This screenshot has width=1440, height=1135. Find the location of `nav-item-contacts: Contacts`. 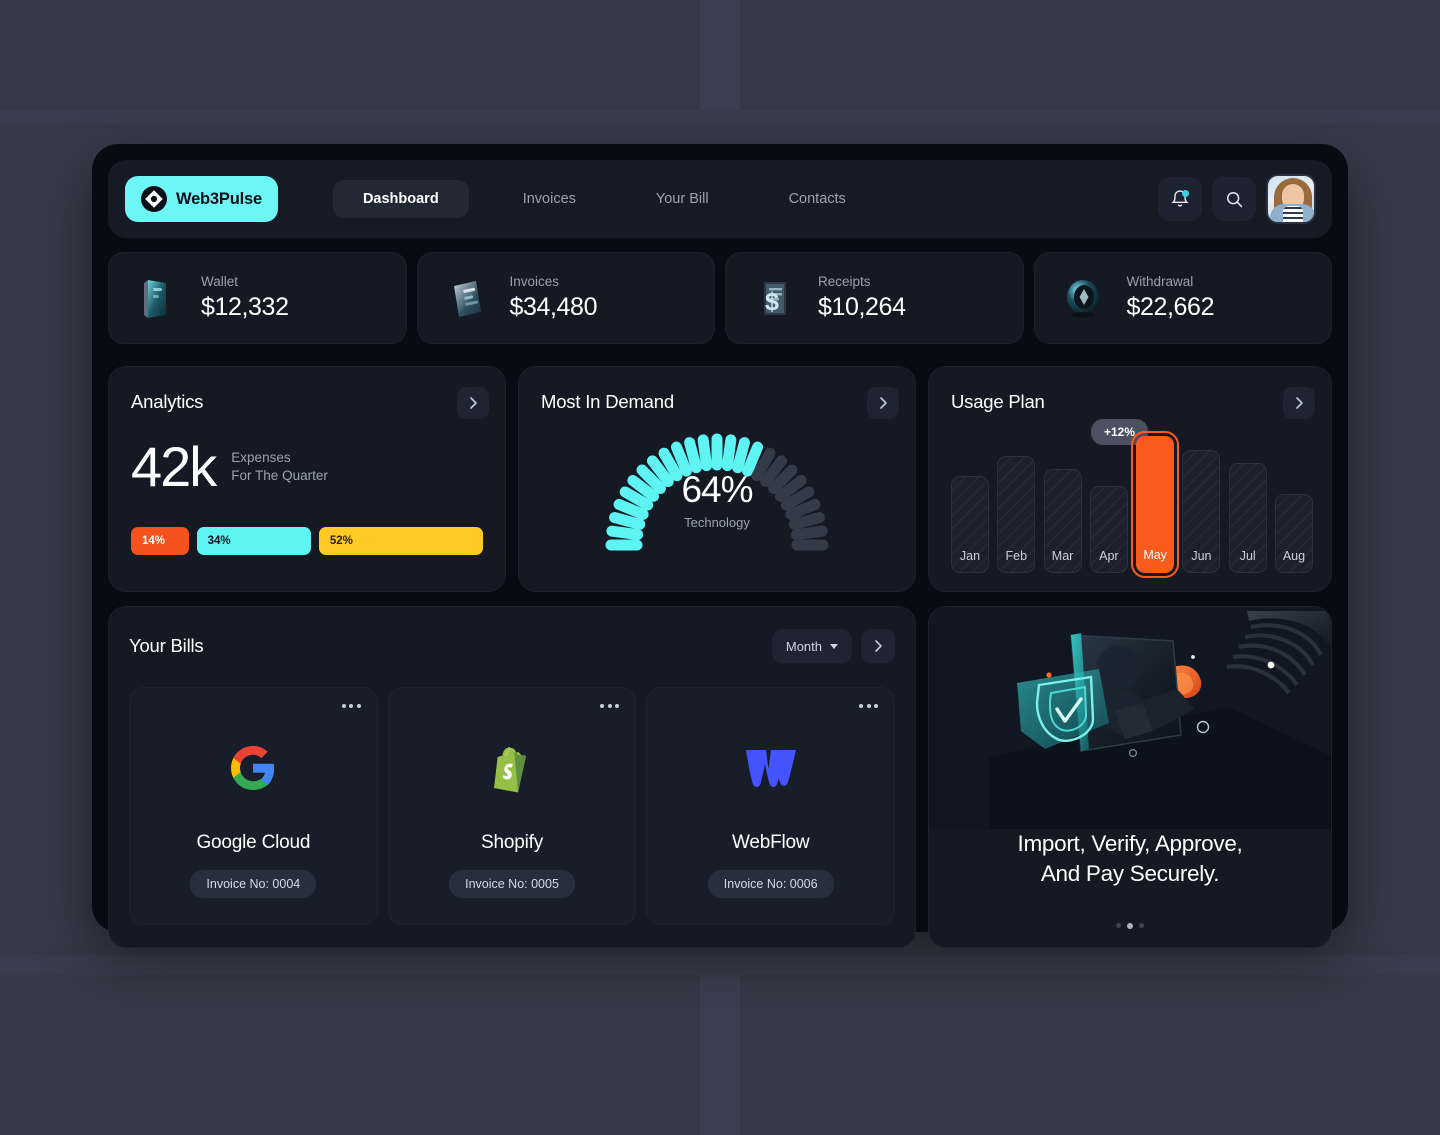

nav-item-contacts: Contacts is located at coordinates (817, 199).